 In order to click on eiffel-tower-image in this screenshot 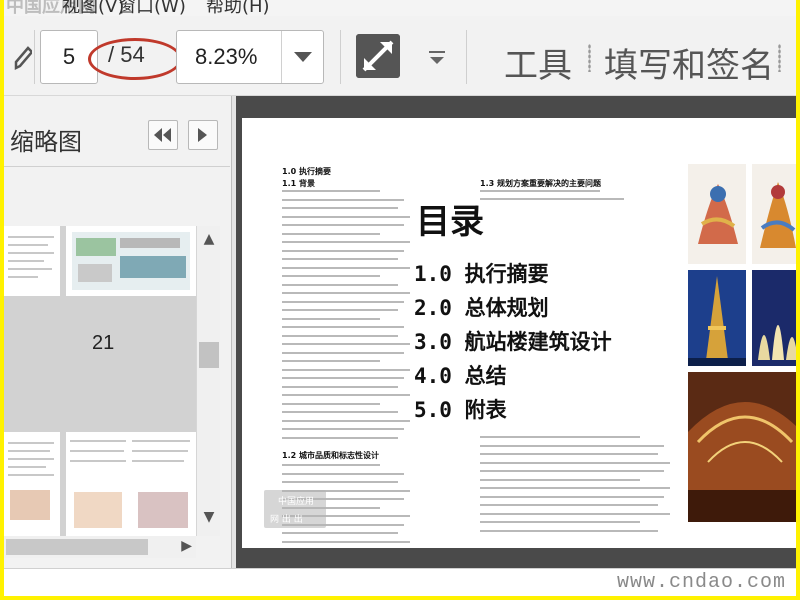, I will do `click(717, 318)`.